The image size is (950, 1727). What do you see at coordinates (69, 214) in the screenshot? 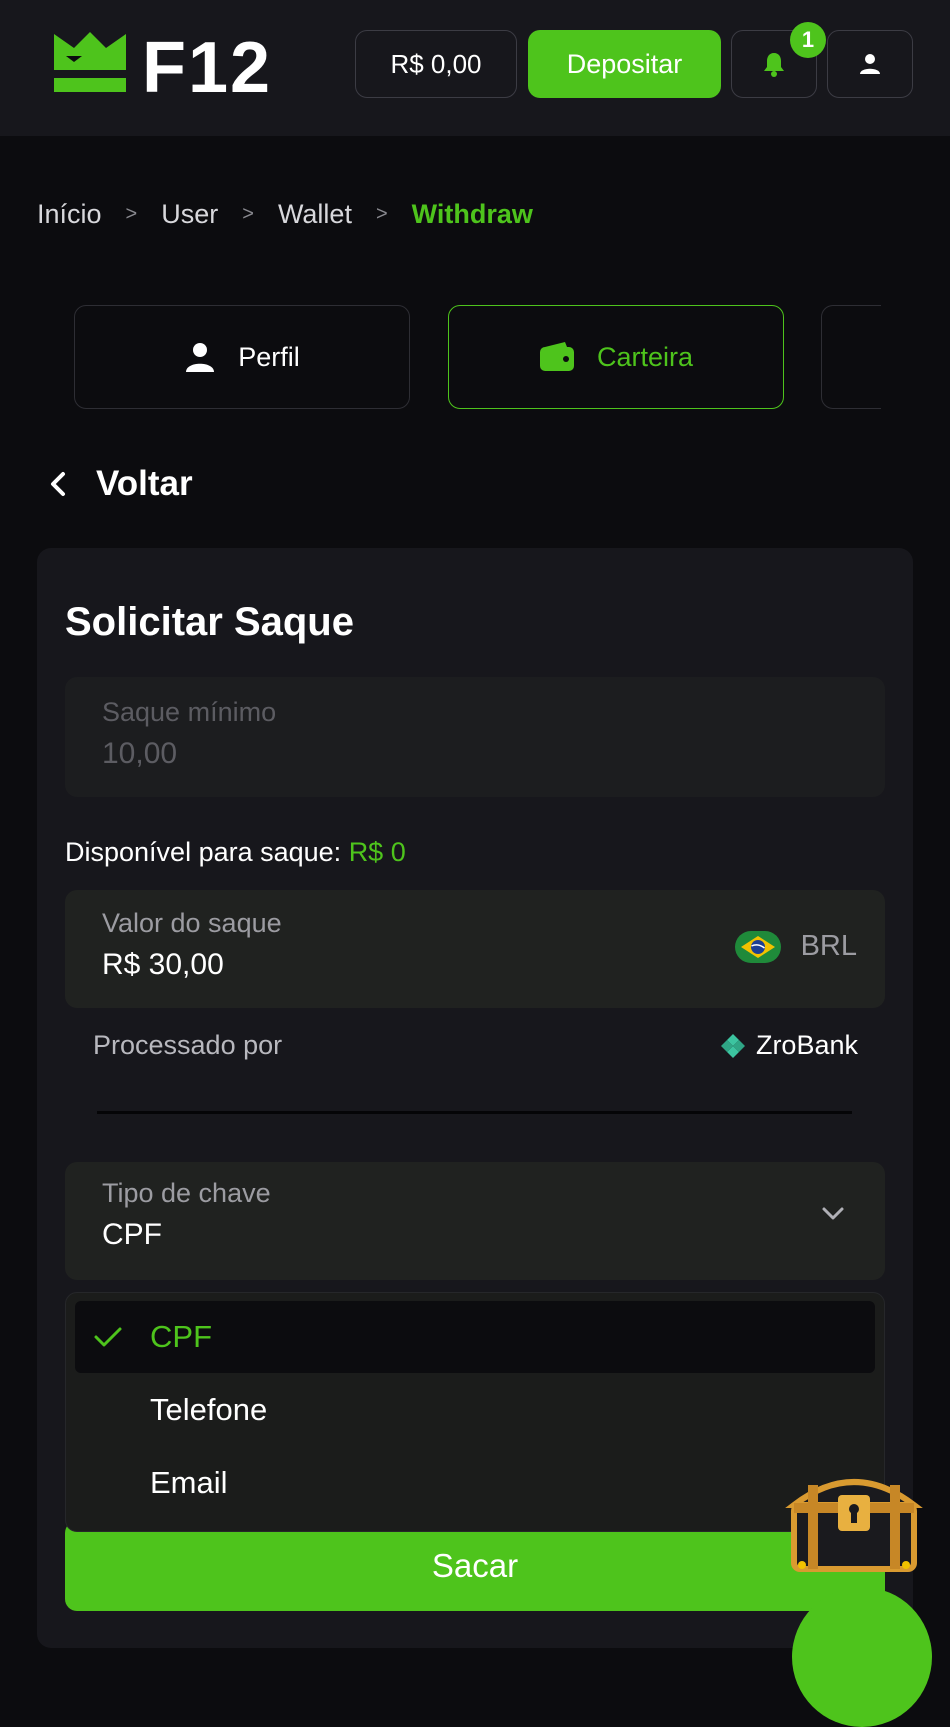
I see `breadcrumb-item-inicio: Início` at bounding box center [69, 214].